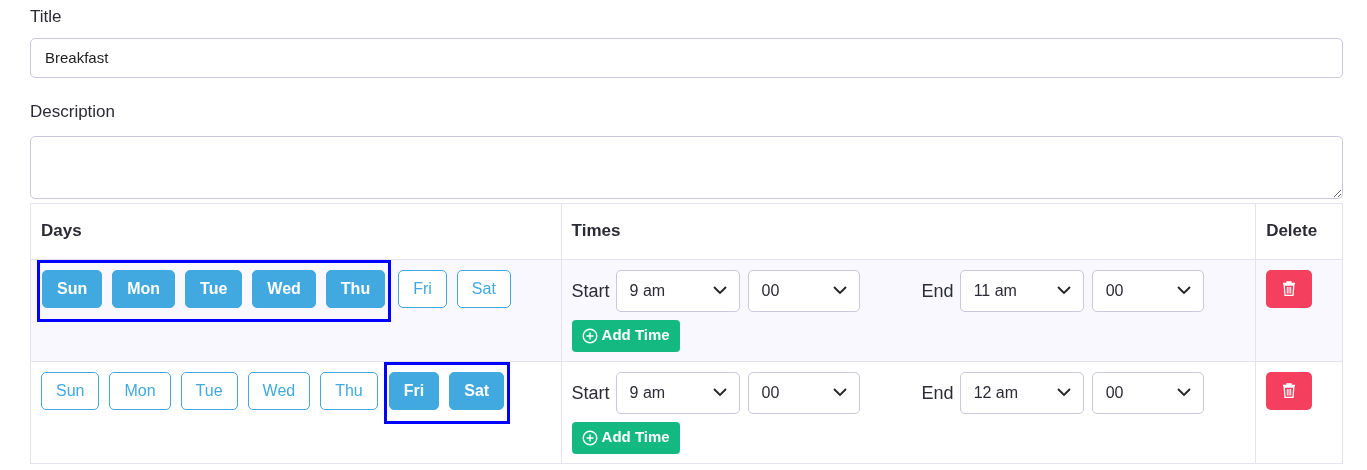  What do you see at coordinates (1021, 290) in the screenshot?
I see `time-select: 11 am` at bounding box center [1021, 290].